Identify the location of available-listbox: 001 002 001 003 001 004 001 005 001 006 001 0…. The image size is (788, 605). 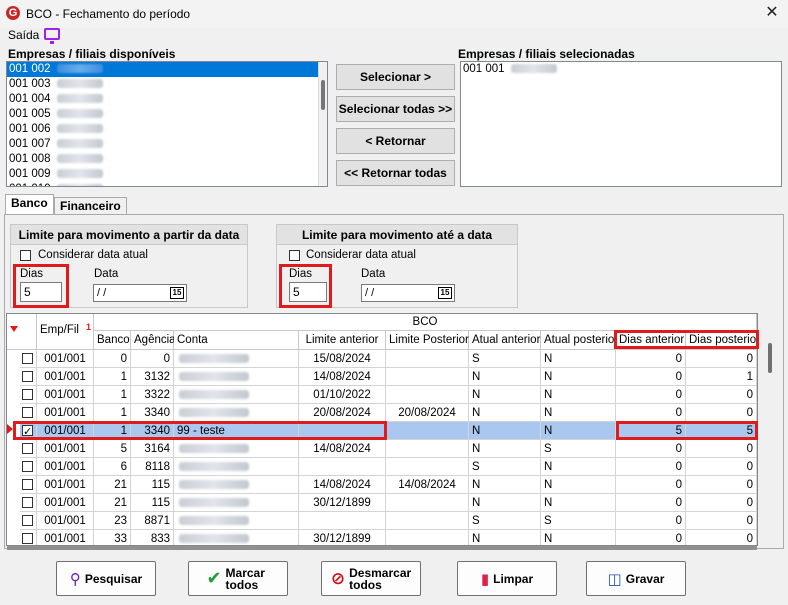
(167, 124).